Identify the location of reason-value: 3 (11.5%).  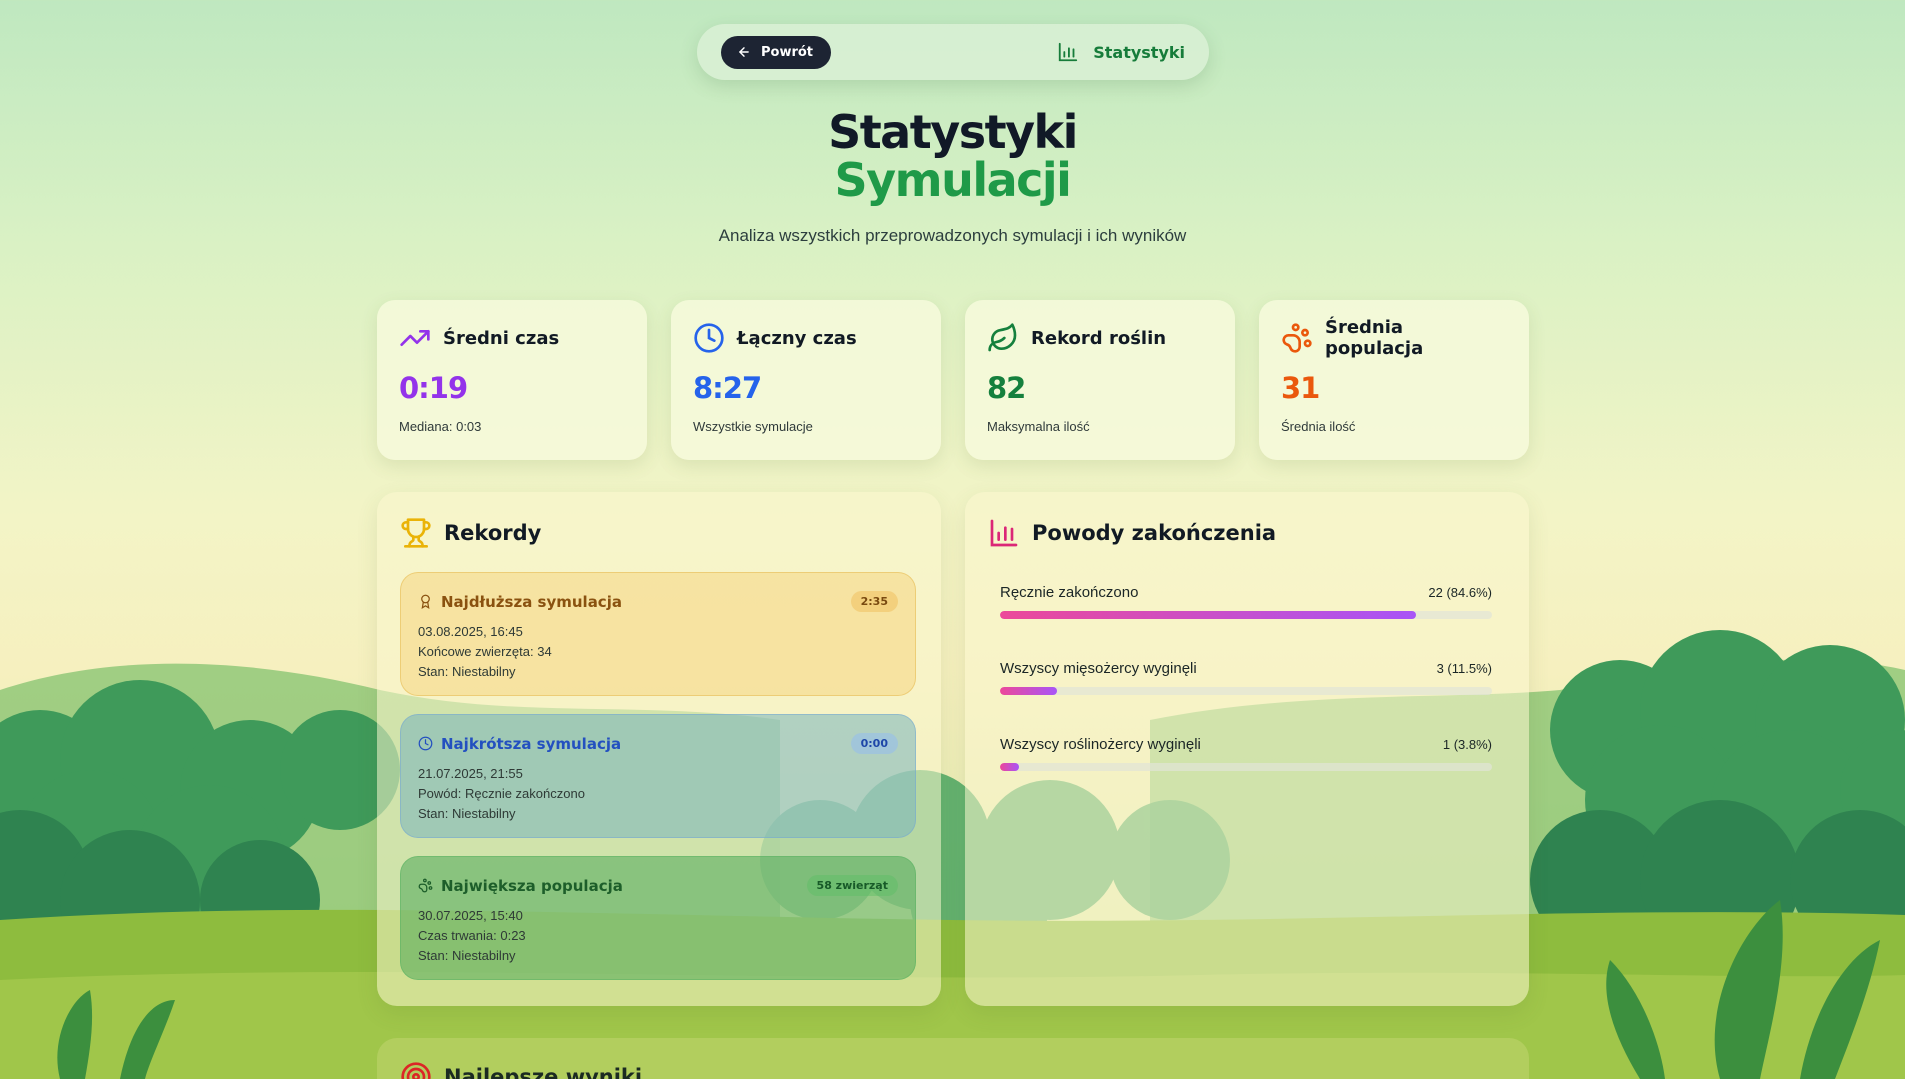
(1464, 668).